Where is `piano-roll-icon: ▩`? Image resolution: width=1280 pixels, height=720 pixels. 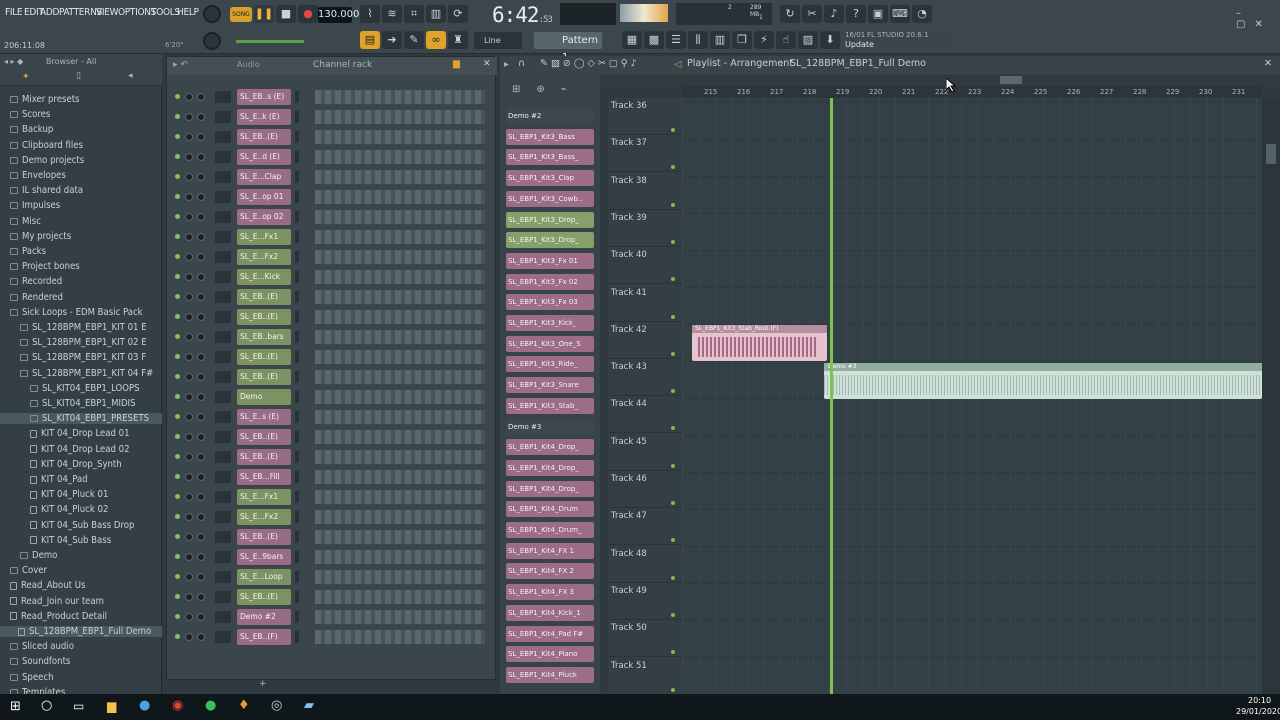
piano-roll-icon: ▩ is located at coordinates (654, 40).